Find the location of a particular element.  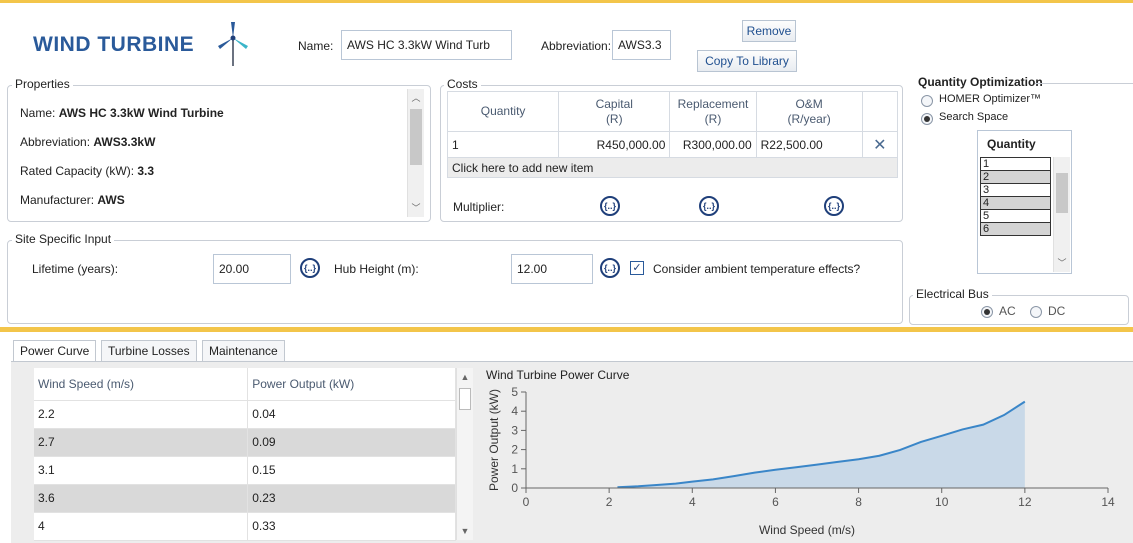

add-item-row: Click here to add new item is located at coordinates (672, 167).